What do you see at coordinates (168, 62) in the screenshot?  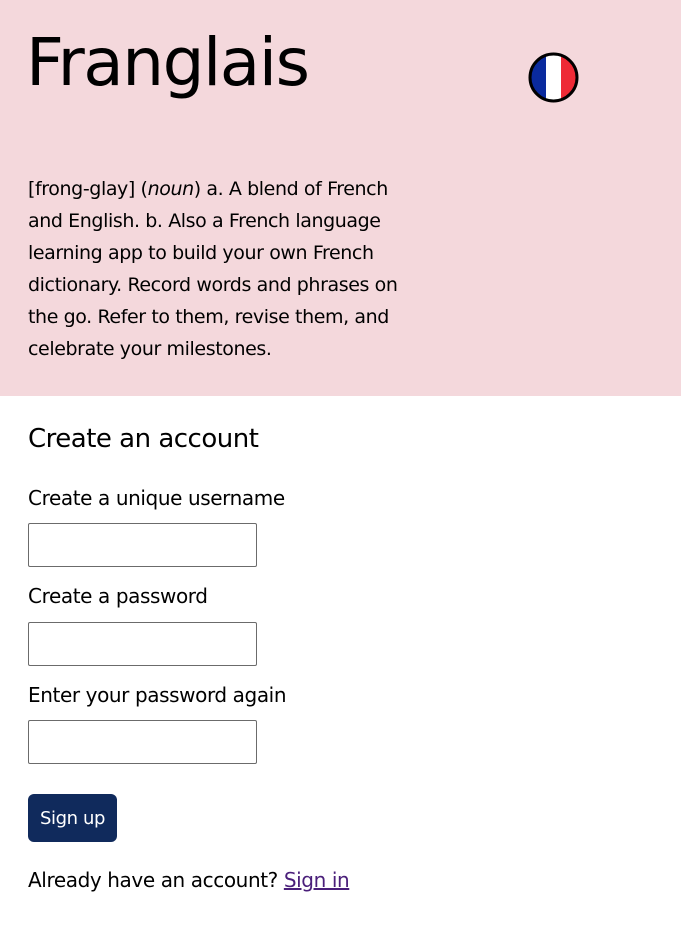 I see `app-title: Franglais` at bounding box center [168, 62].